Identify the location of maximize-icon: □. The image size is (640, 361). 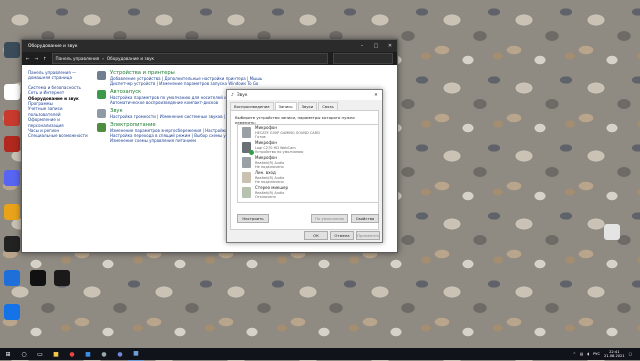
(376, 46).